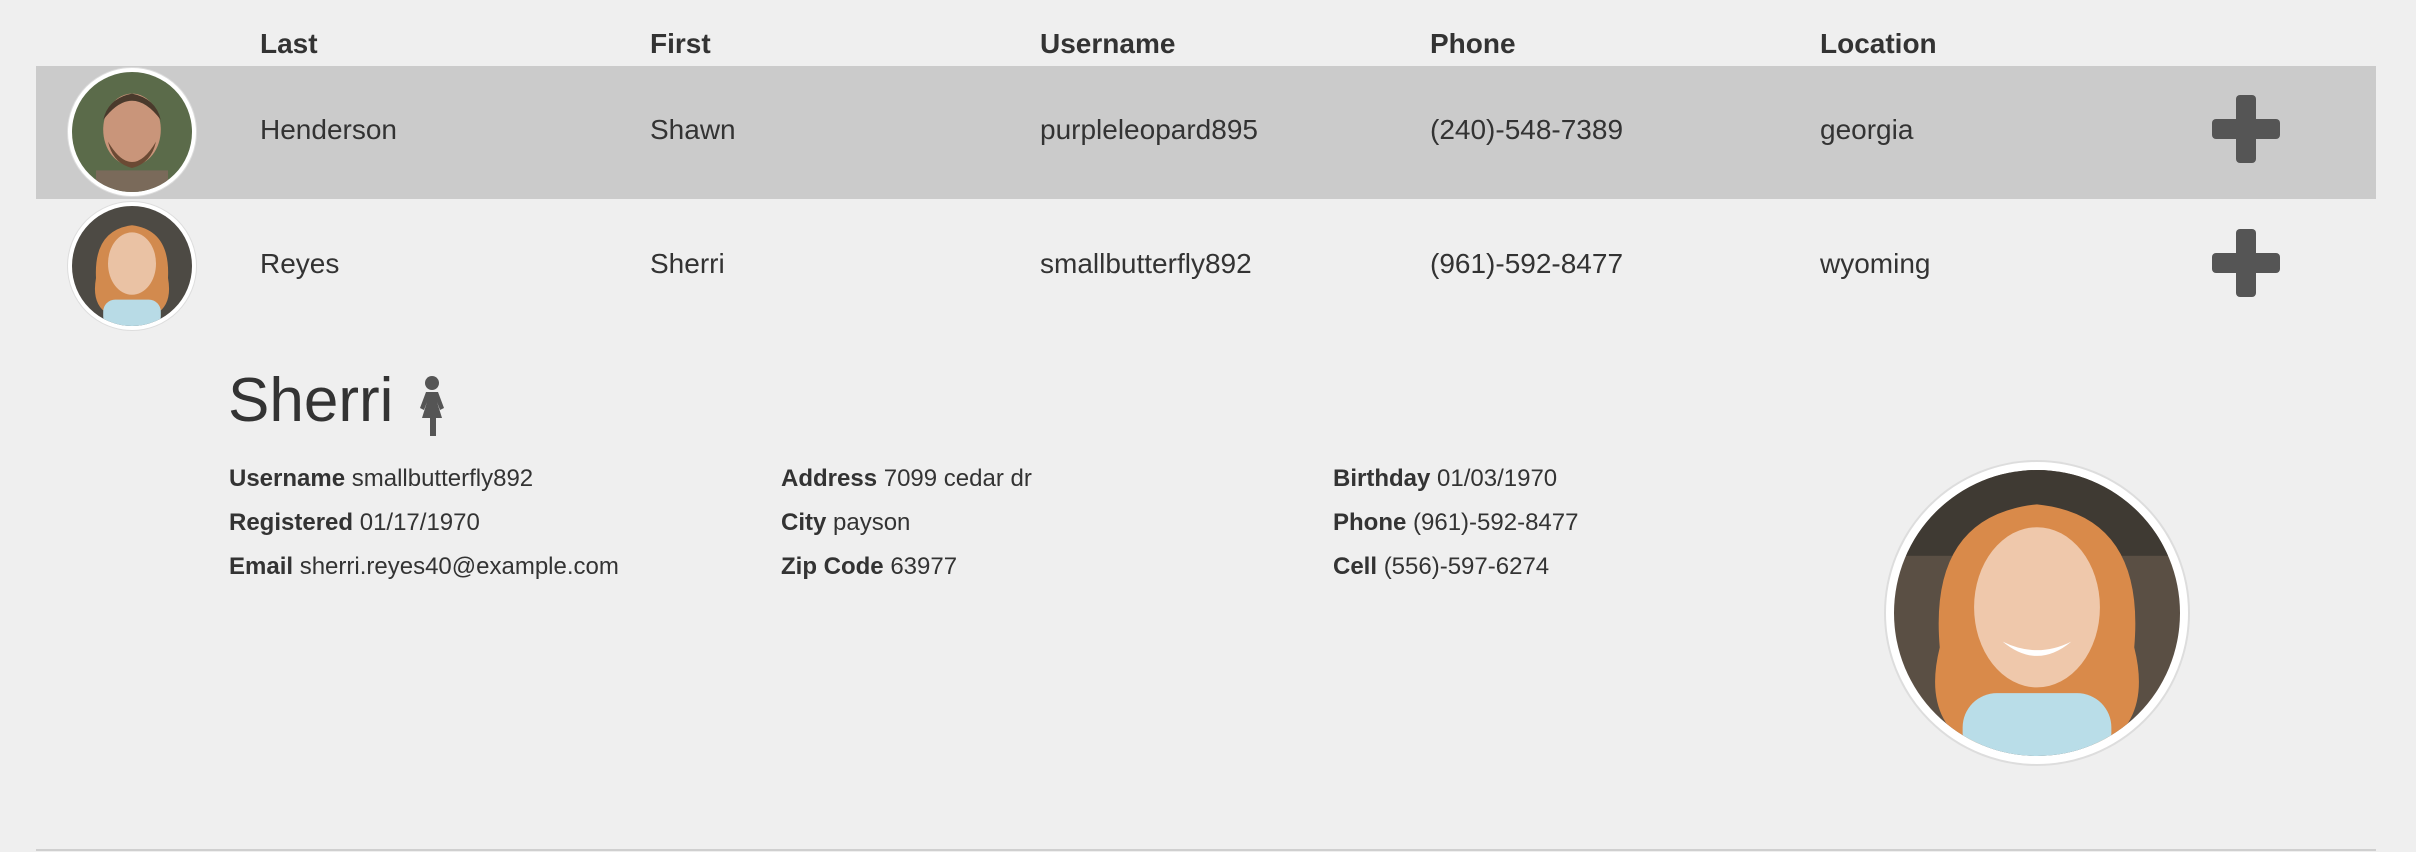 Image resolution: width=2416 pixels, height=852 pixels. Describe the element at coordinates (1107, 44) in the screenshot. I see `column-header-username: Username` at that location.